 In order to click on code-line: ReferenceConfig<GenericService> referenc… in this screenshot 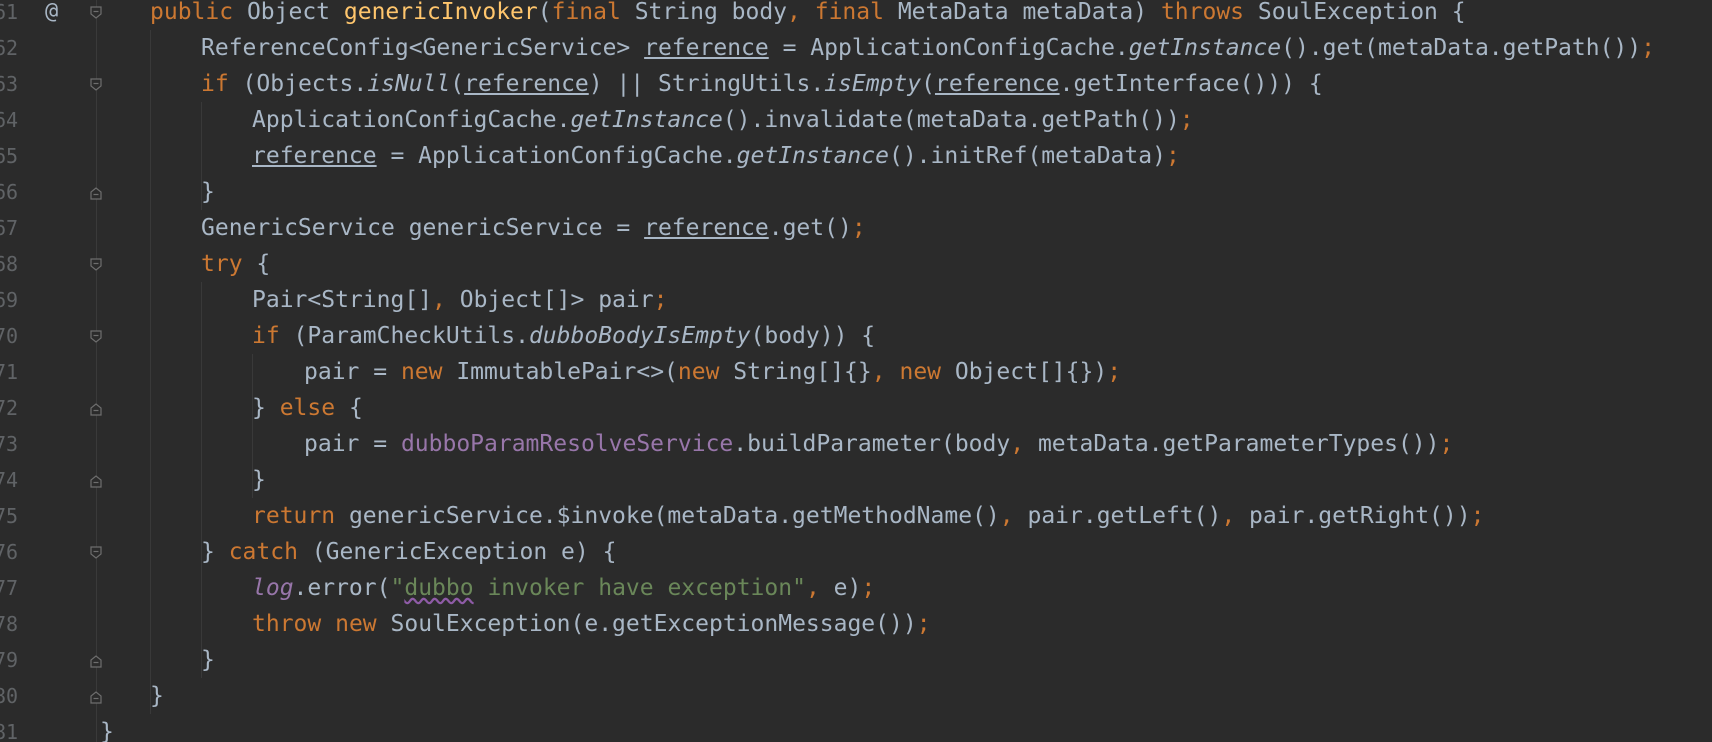, I will do `click(928, 48)`.